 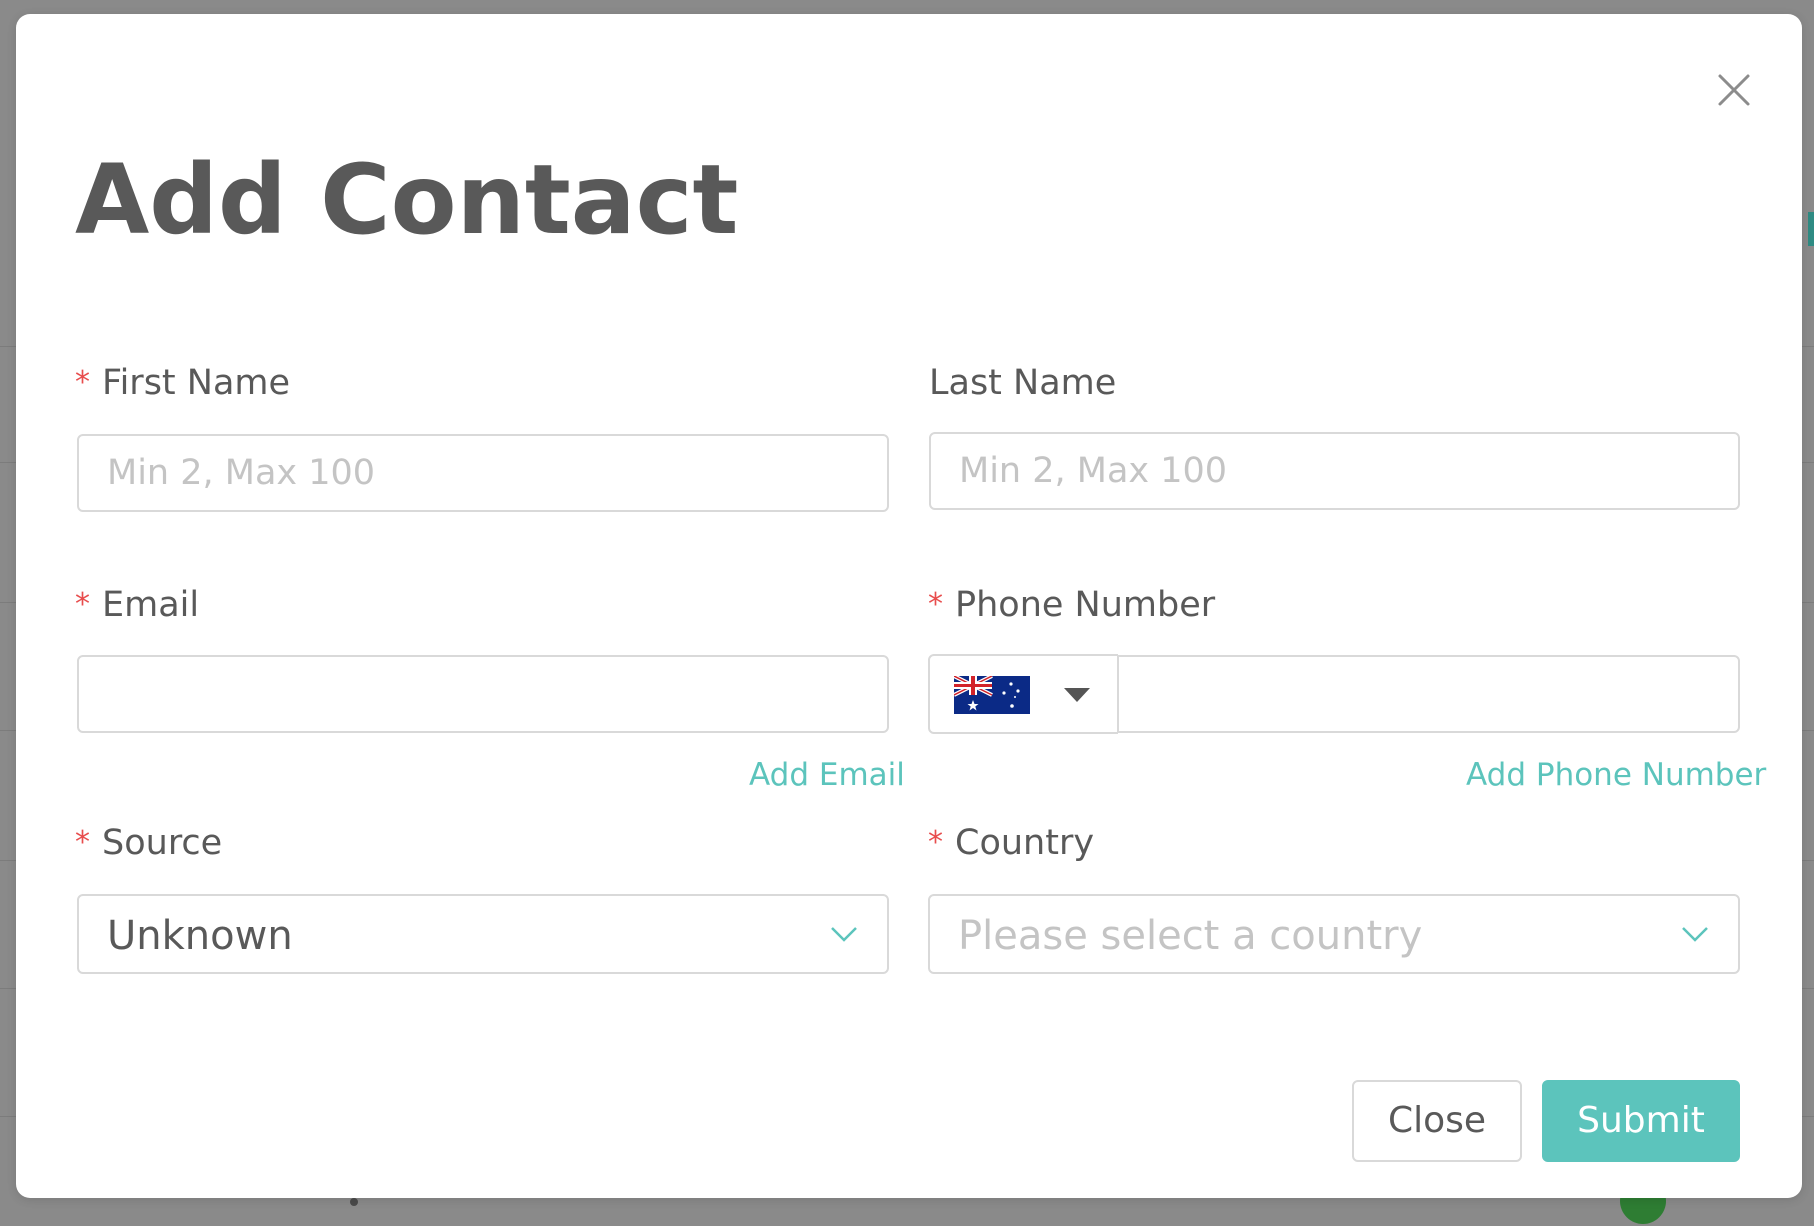 I want to click on country-select: Please select a country, so click(x=1334, y=934).